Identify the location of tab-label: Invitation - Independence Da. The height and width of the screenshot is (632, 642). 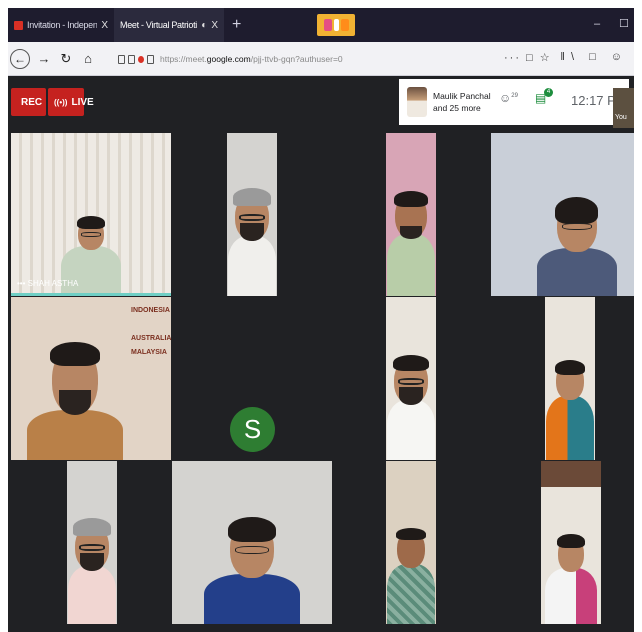
(62, 25).